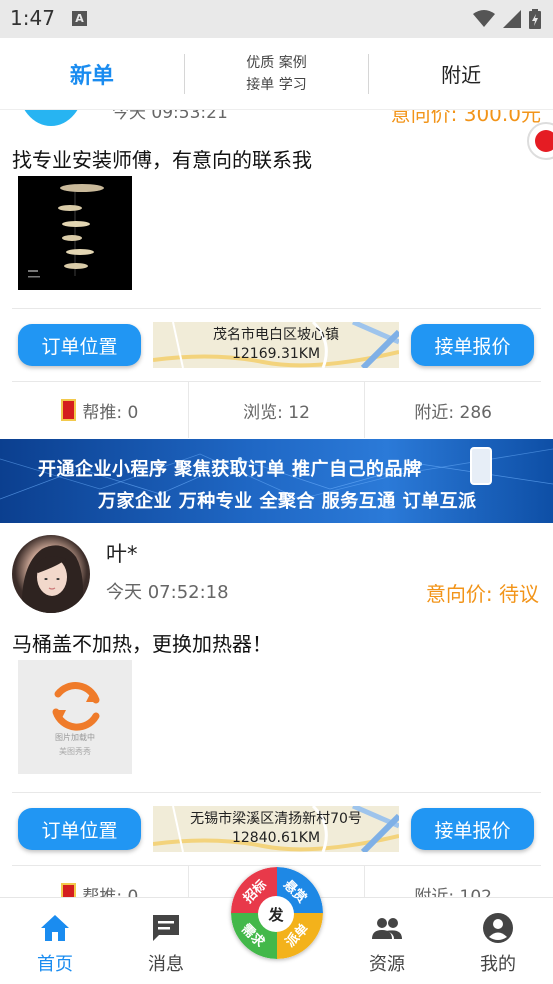 The image size is (553, 984). What do you see at coordinates (230, 469) in the screenshot?
I see `banner-line1: 开通企业小程序 聚焦获取订单 推广自己的品牌` at bounding box center [230, 469].